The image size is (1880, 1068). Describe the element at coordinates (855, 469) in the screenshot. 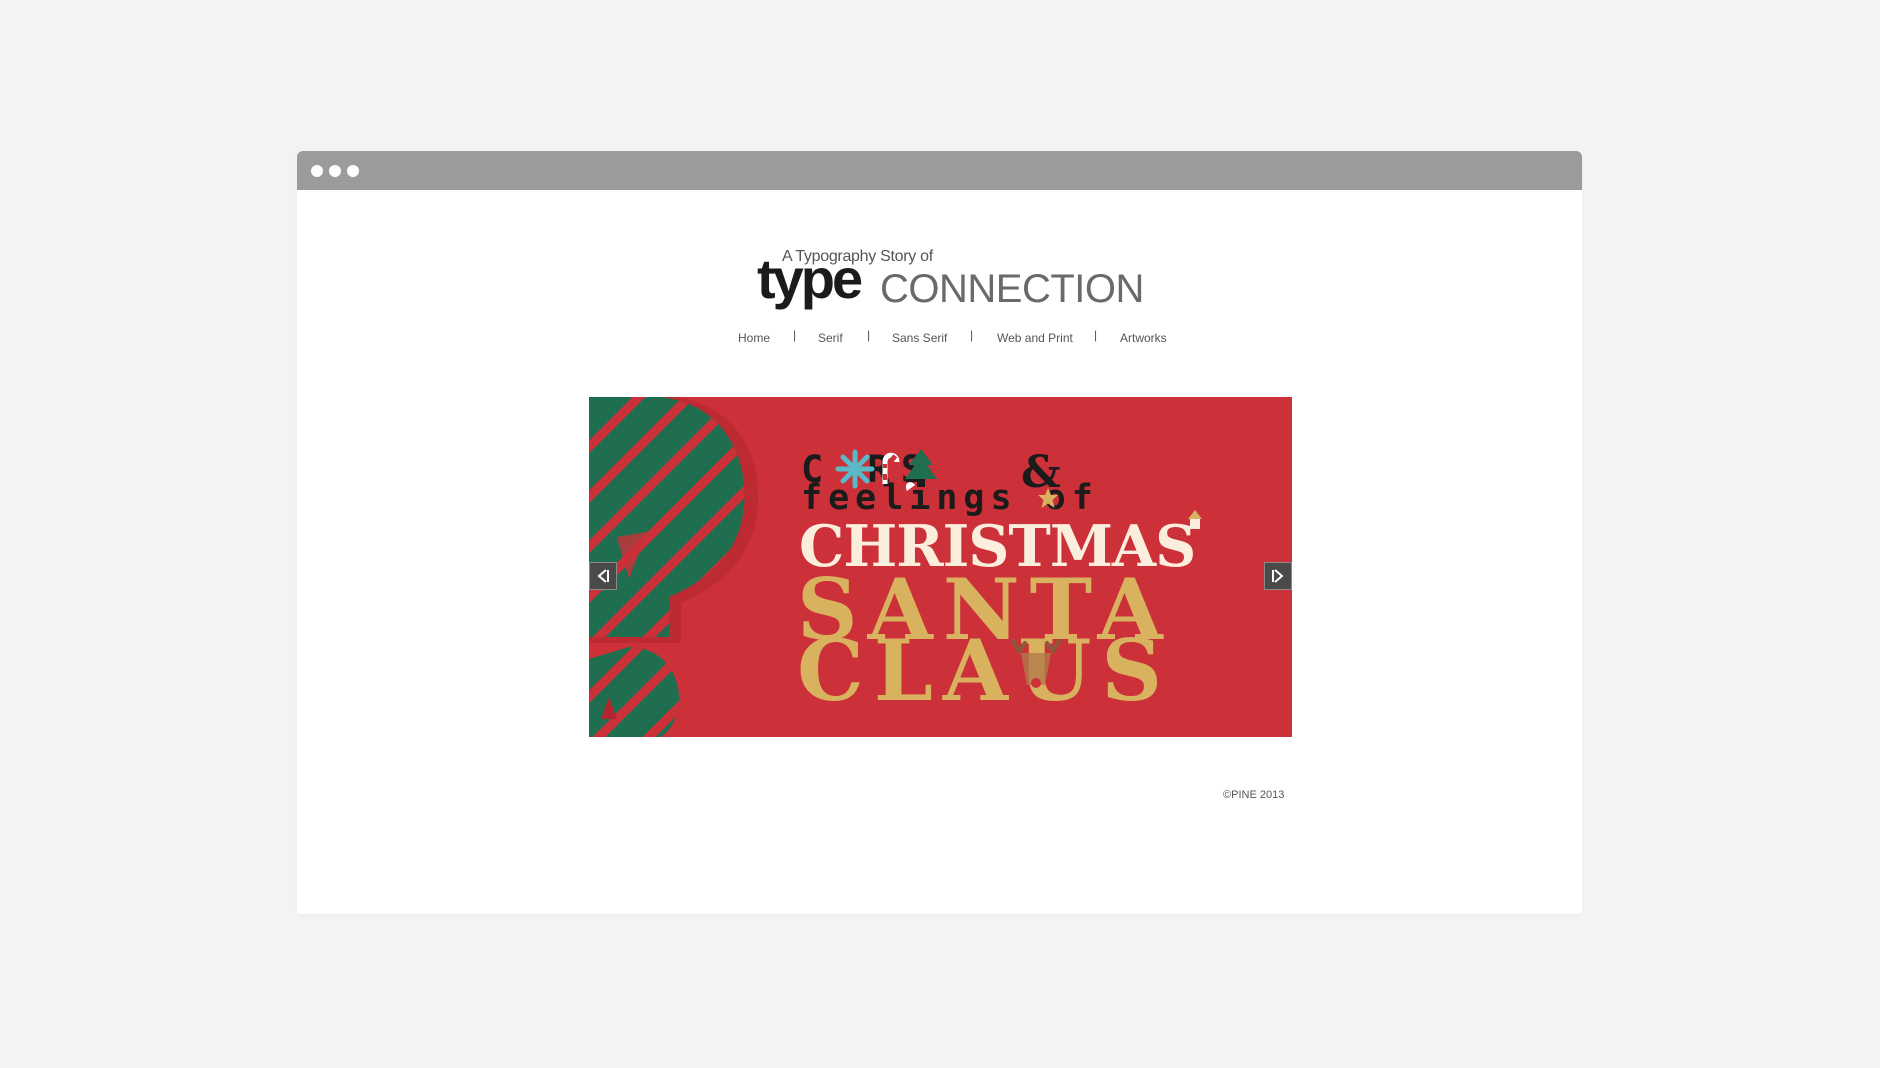

I see `snowflake-icon` at that location.